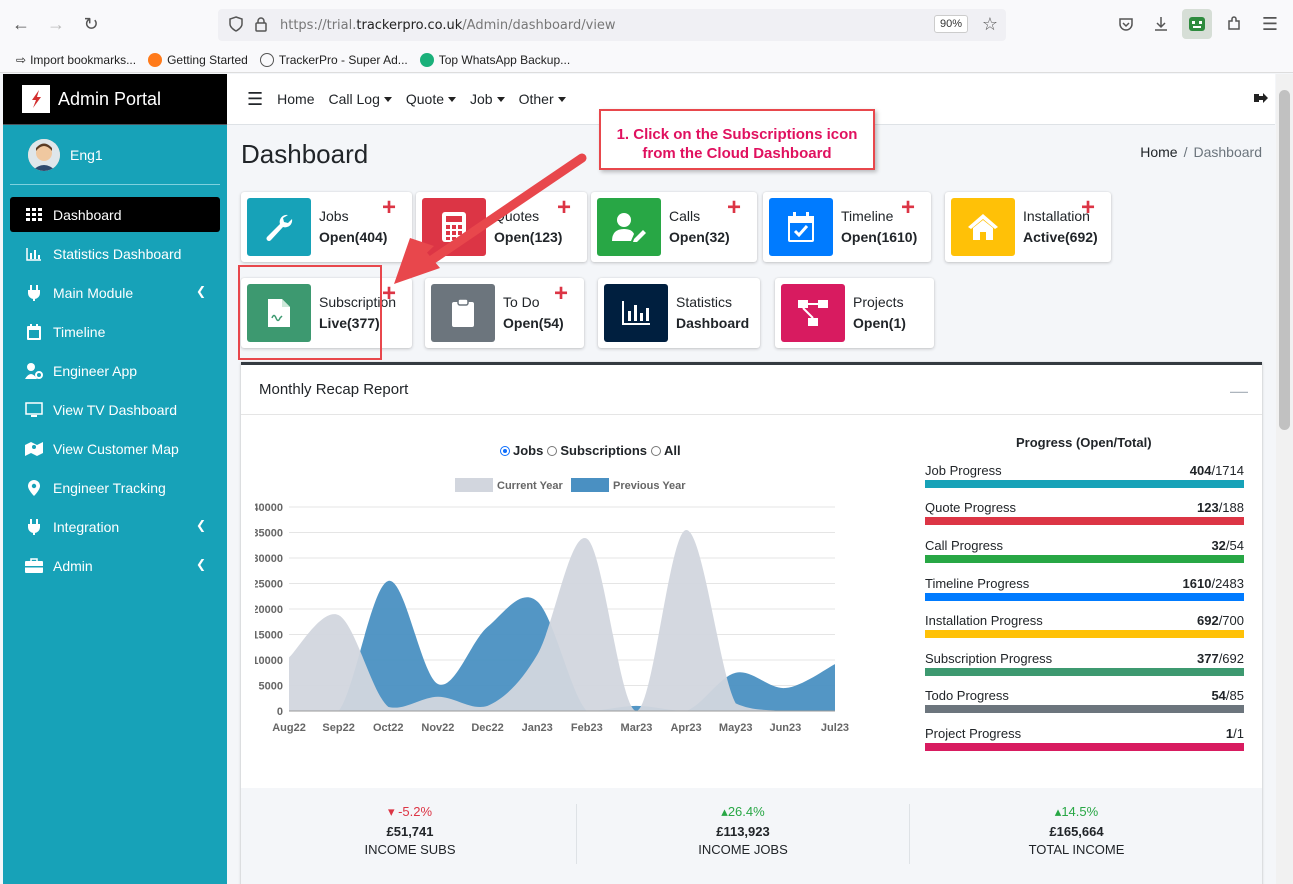  Describe the element at coordinates (1084, 442) in the screenshot. I see `progress-title: Progress (Open/Total)` at that location.